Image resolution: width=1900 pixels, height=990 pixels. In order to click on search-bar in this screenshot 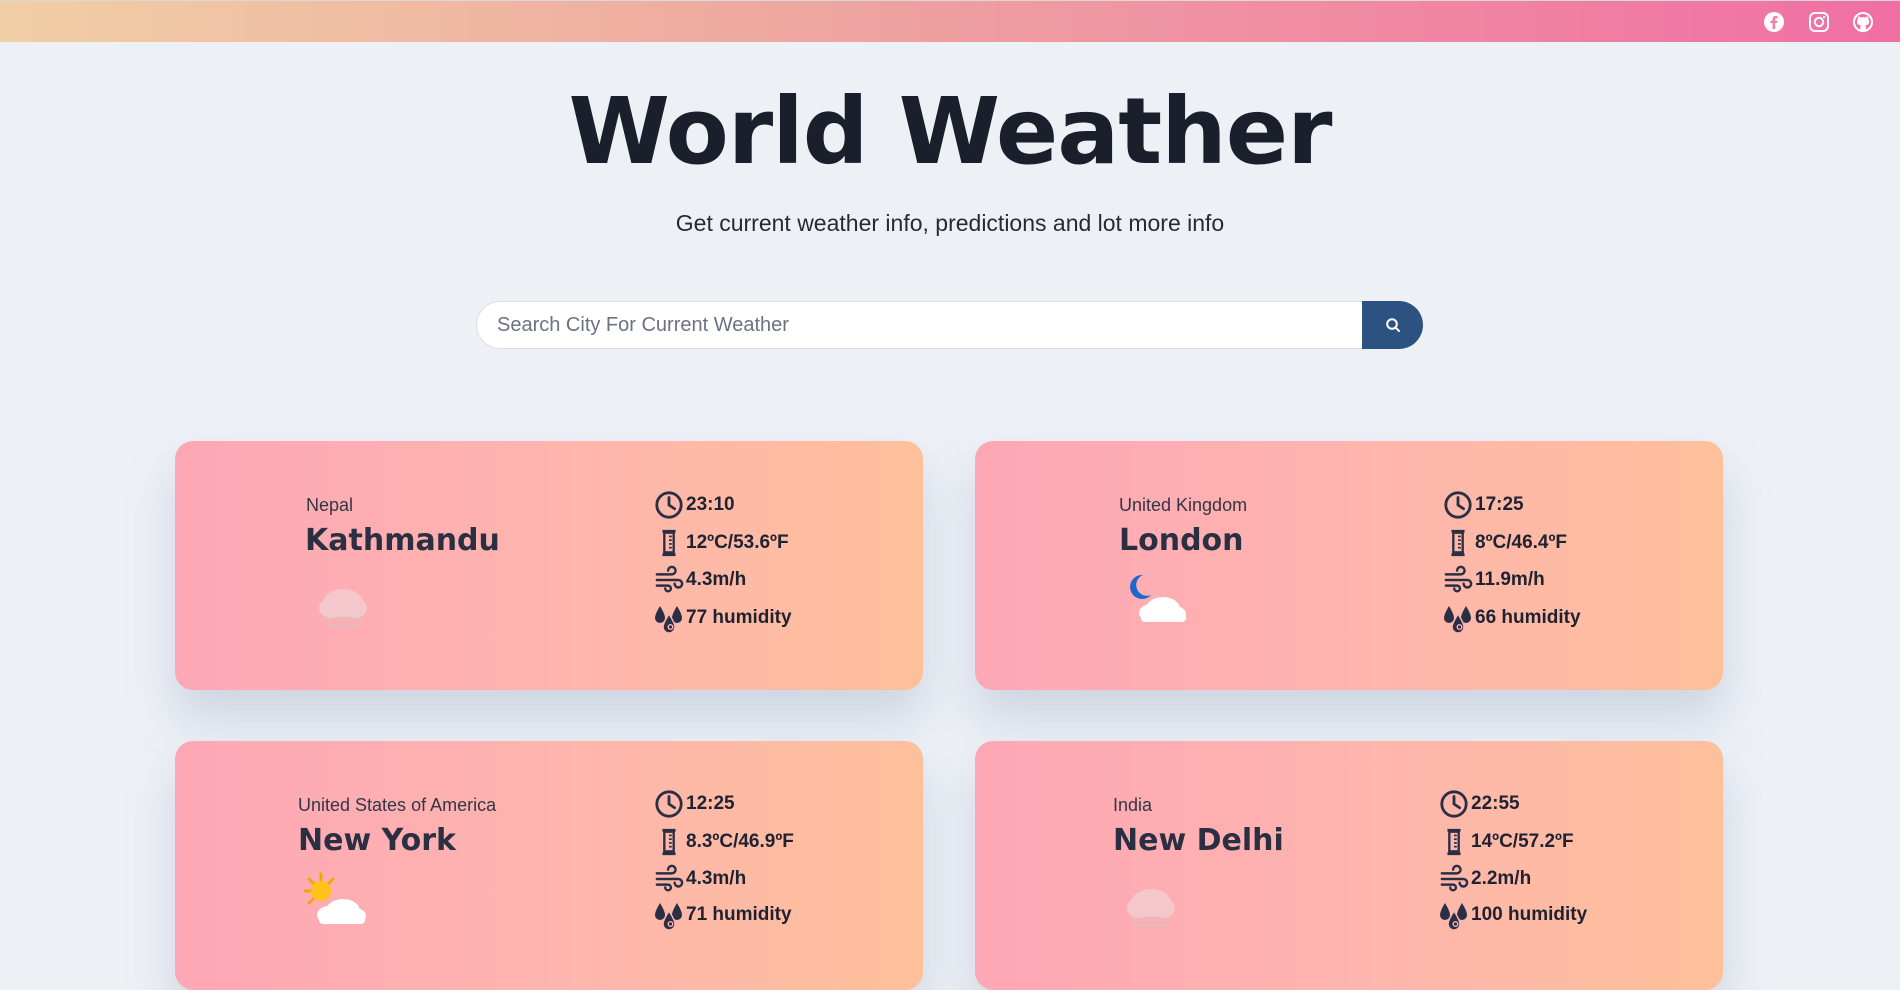, I will do `click(949, 326)`.